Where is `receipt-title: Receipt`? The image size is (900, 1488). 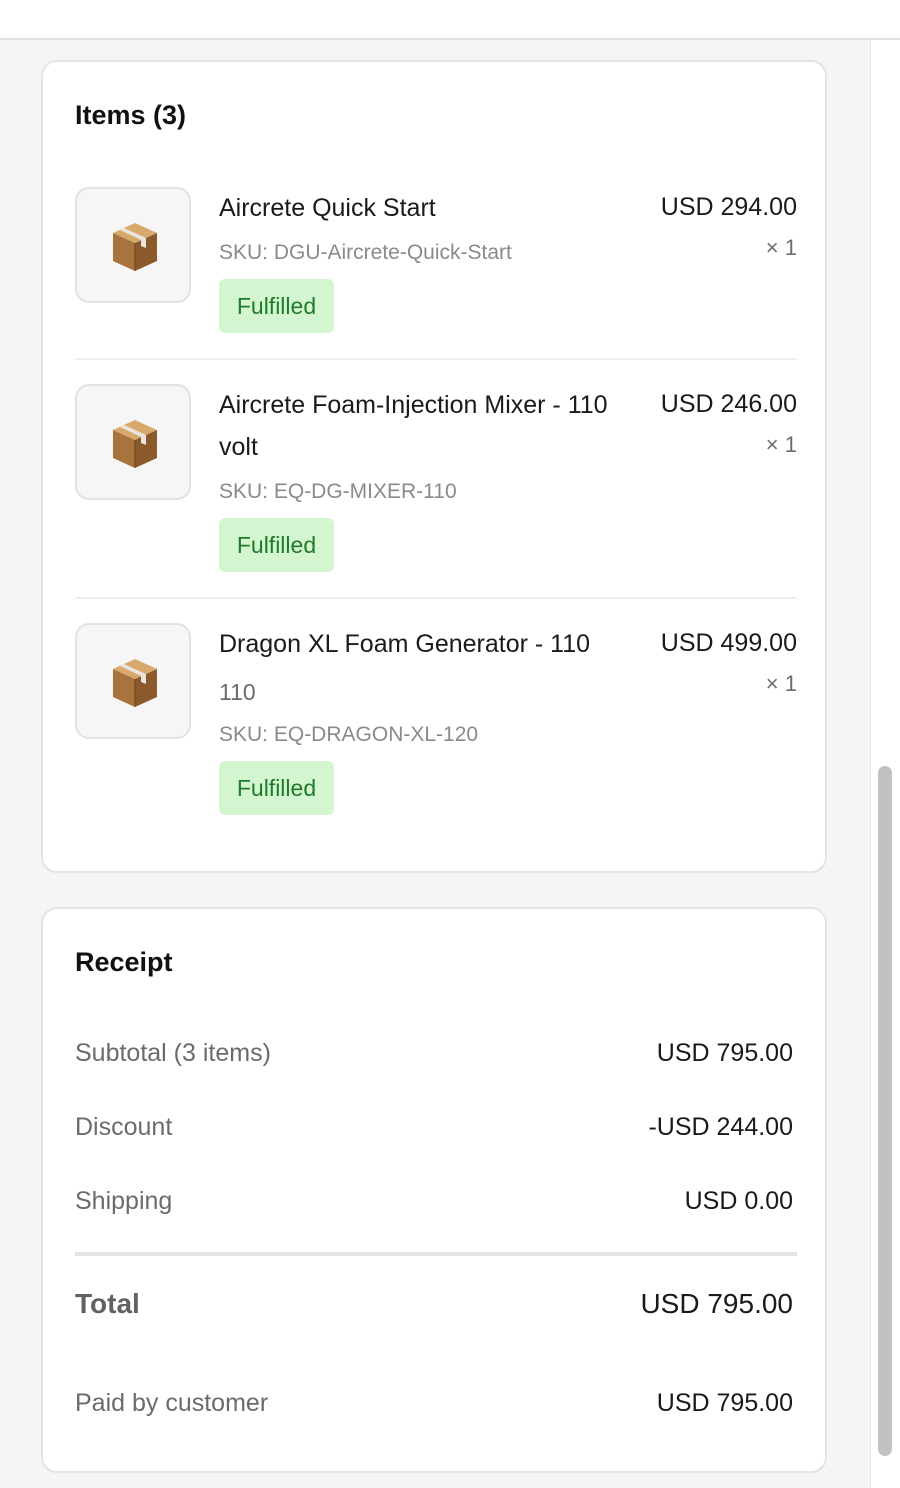 receipt-title: Receipt is located at coordinates (124, 962).